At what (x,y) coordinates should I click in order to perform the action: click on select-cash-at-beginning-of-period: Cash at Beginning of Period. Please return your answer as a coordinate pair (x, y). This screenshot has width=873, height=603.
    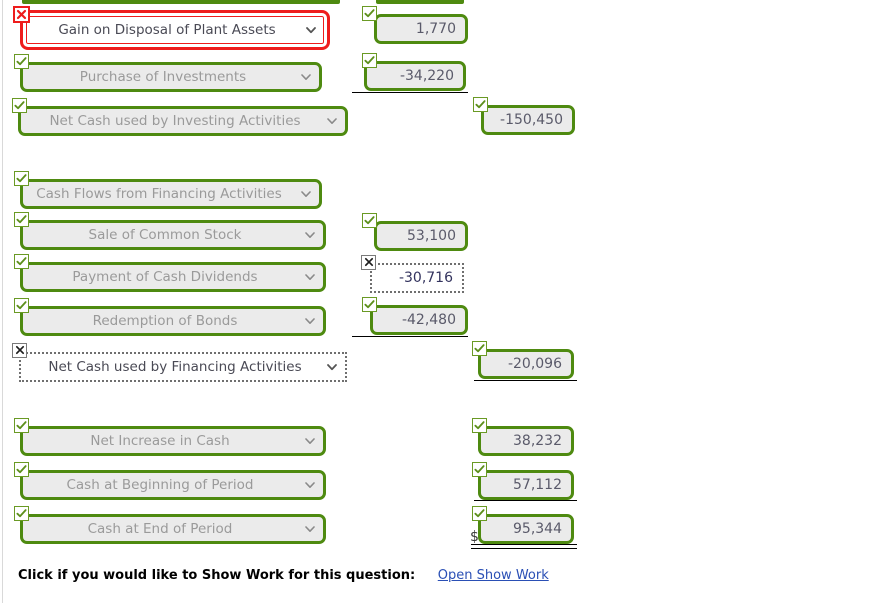
    Looking at the image, I should click on (173, 485).